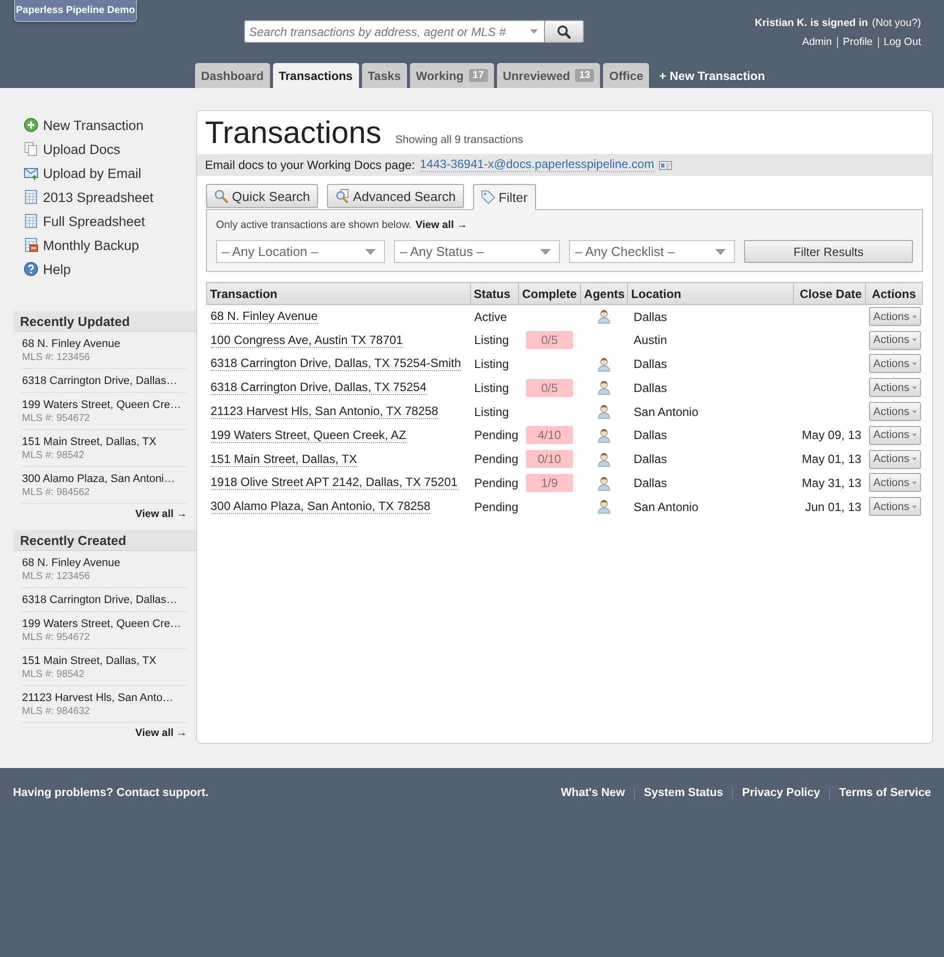 The height and width of the screenshot is (957, 944). What do you see at coordinates (308, 435) in the screenshot?
I see `transaction-link: 199 Waters Street, Queen Creek, AZ` at bounding box center [308, 435].